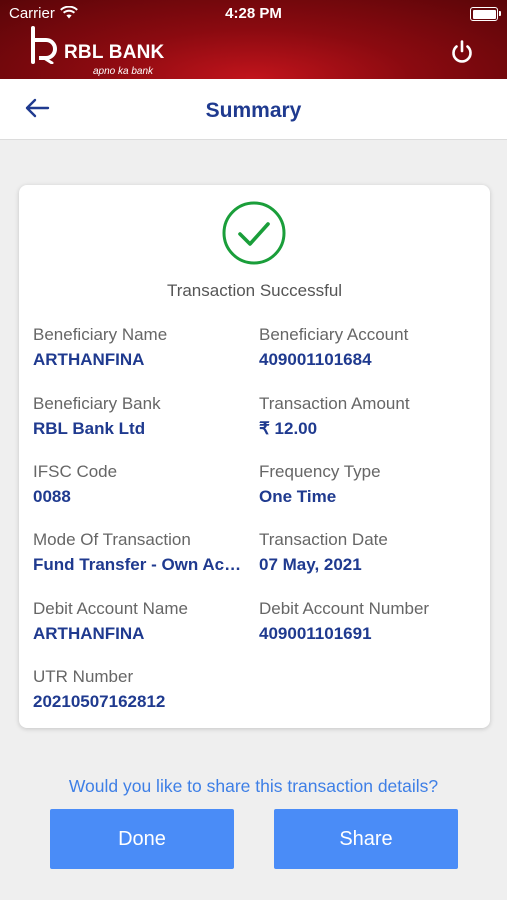 This screenshot has width=507, height=900. I want to click on field-frequency-type: Frequency Type One Time, so click(366, 484).